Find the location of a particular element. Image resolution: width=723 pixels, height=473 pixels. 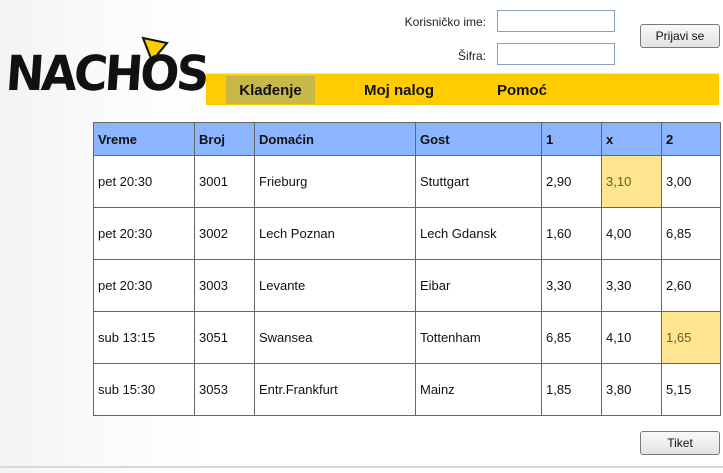

odd-1-cell: 3,30 is located at coordinates (571, 285).